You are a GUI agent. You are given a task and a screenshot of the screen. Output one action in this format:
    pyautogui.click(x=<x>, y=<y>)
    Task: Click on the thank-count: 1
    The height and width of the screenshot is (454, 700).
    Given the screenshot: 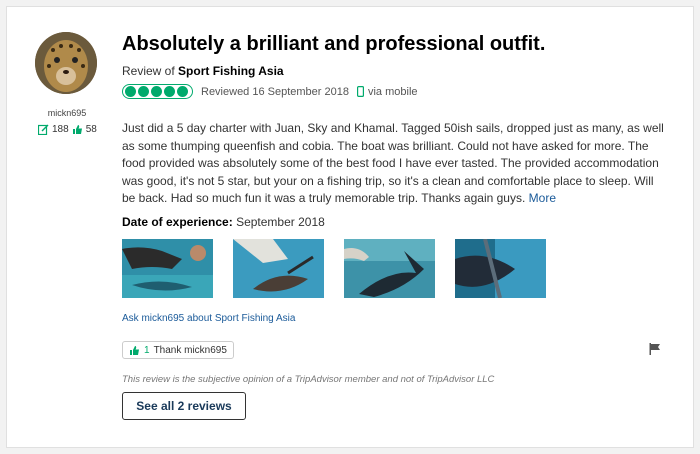 What is the action you would take?
    pyautogui.click(x=147, y=350)
    